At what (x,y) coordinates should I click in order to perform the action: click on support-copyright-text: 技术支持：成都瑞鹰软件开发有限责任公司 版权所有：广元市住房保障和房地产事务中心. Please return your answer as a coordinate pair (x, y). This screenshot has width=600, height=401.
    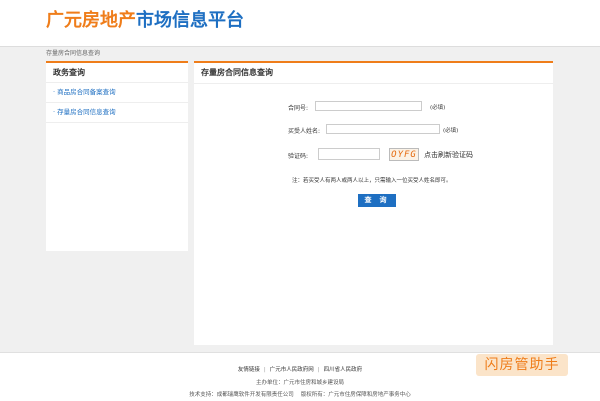
    Looking at the image, I should click on (300, 394).